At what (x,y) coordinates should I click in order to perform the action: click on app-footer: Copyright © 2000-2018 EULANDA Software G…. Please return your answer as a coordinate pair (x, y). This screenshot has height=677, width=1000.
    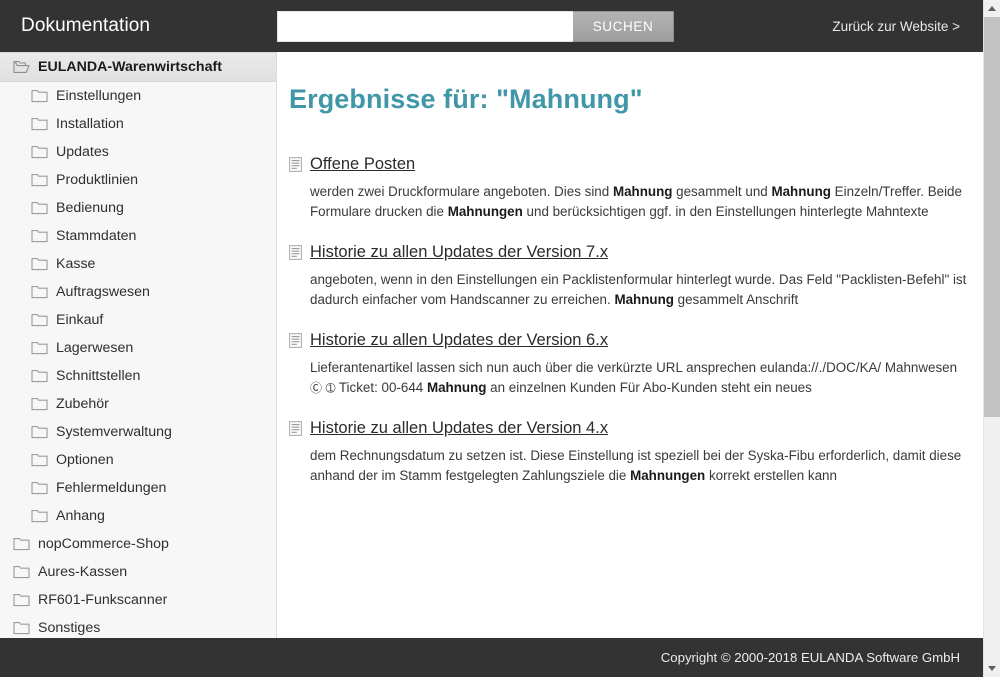
    Looking at the image, I should click on (491, 657).